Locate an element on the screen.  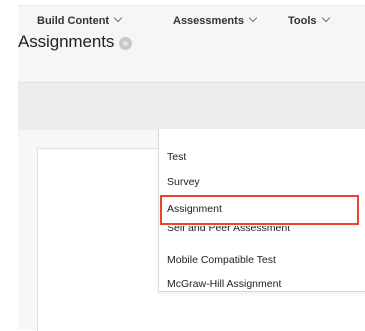
tools-menu-button: Tools is located at coordinates (309, 20).